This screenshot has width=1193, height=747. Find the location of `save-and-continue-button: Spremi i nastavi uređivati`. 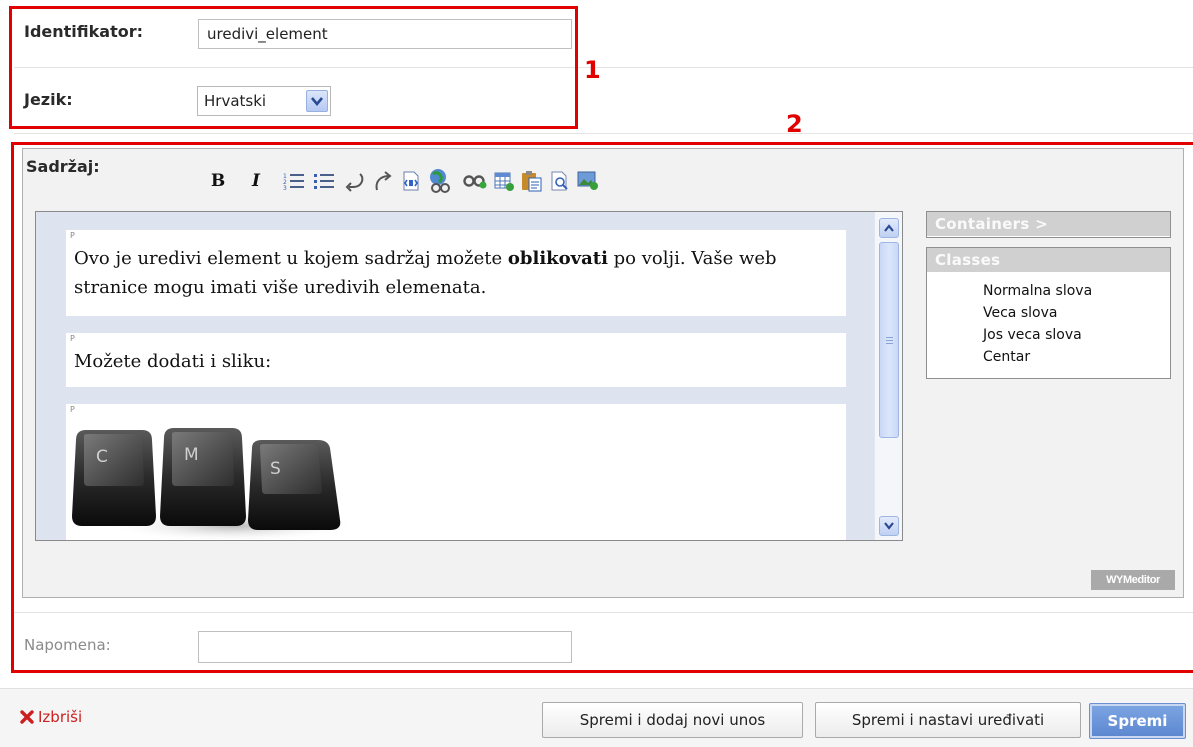

save-and-continue-button: Spremi i nastavi uređivati is located at coordinates (948, 720).